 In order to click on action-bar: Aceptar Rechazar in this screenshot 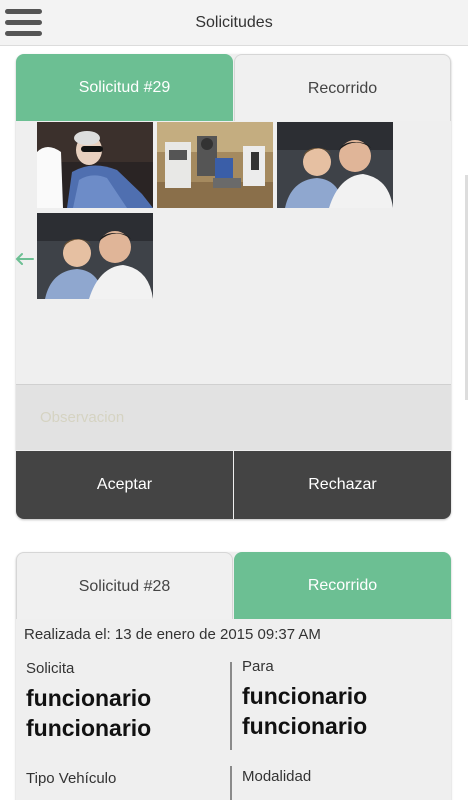, I will do `click(233, 485)`.